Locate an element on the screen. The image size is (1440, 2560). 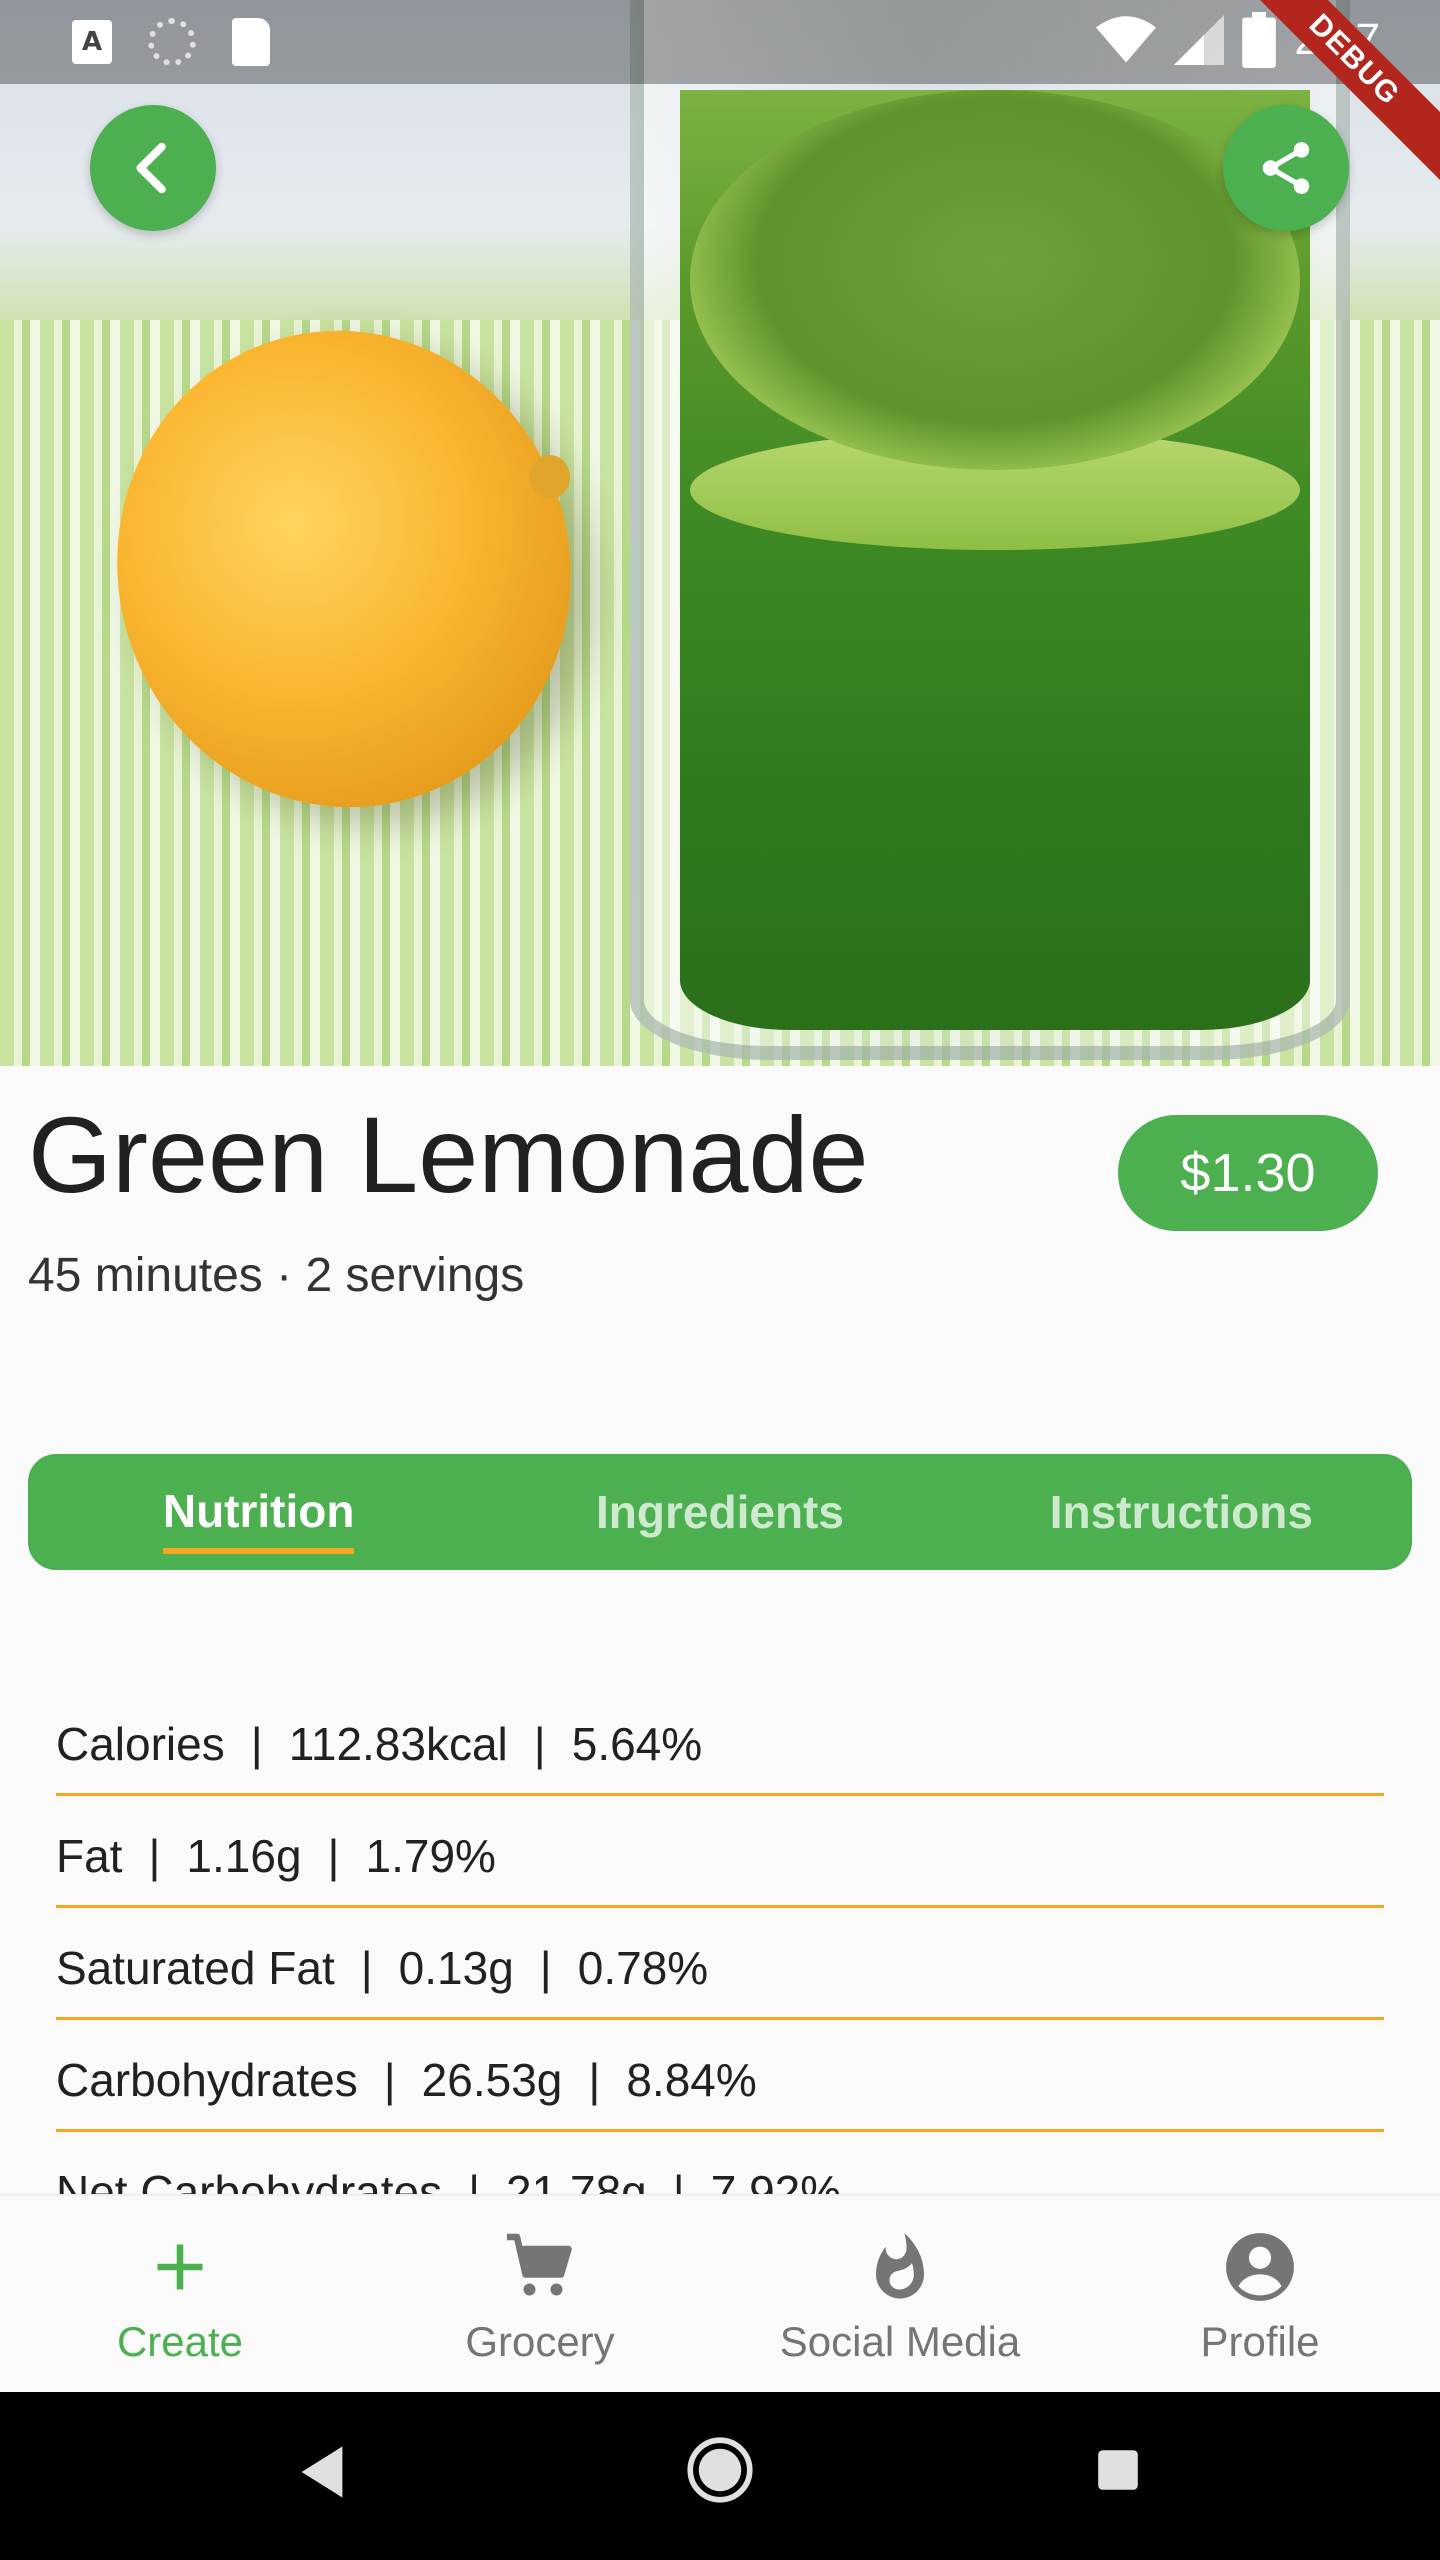
fire-icon is located at coordinates (900, 2266).